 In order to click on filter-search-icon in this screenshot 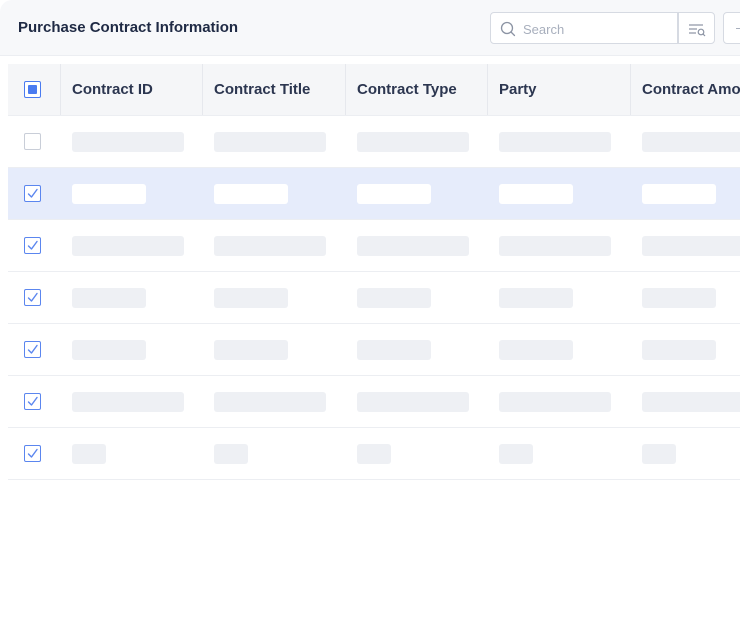, I will do `click(697, 30)`.